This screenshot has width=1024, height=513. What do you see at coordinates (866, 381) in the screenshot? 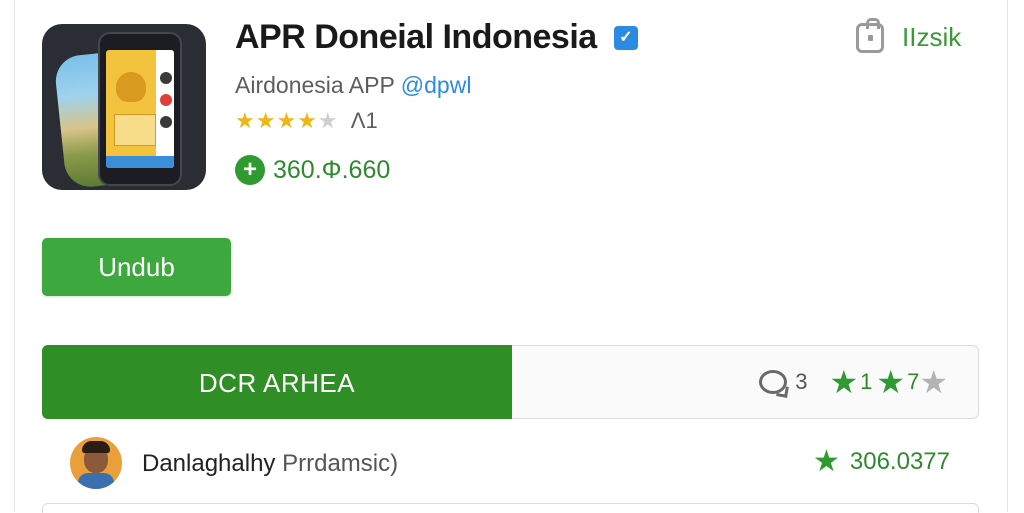
I see `stat-a: 1` at bounding box center [866, 381].